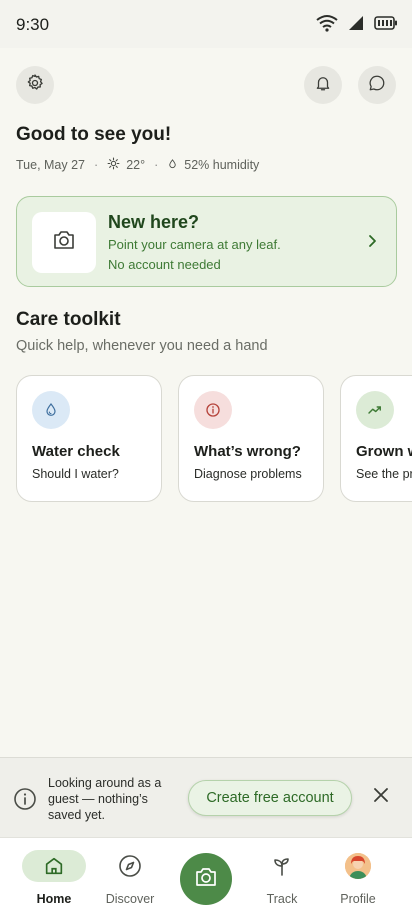 This screenshot has width=412, height=917. I want to click on wifi-icon, so click(327, 25).